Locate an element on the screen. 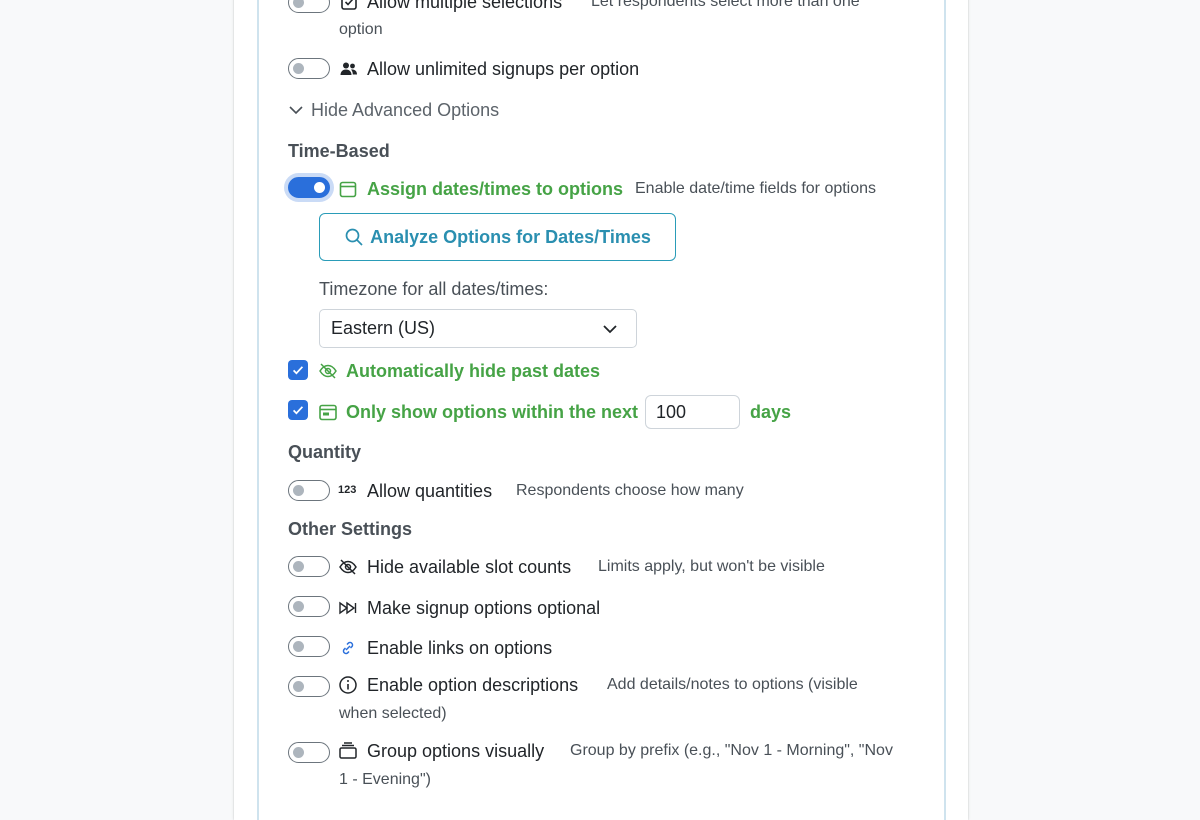  allow-quantities-label: Allow quantities is located at coordinates (430, 491).